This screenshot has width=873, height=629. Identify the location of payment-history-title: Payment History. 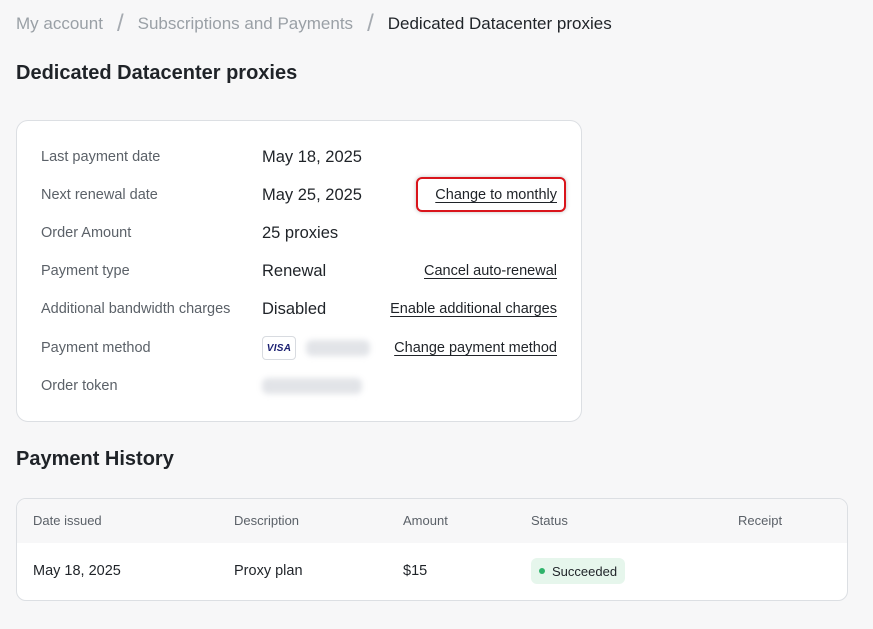
(95, 459).